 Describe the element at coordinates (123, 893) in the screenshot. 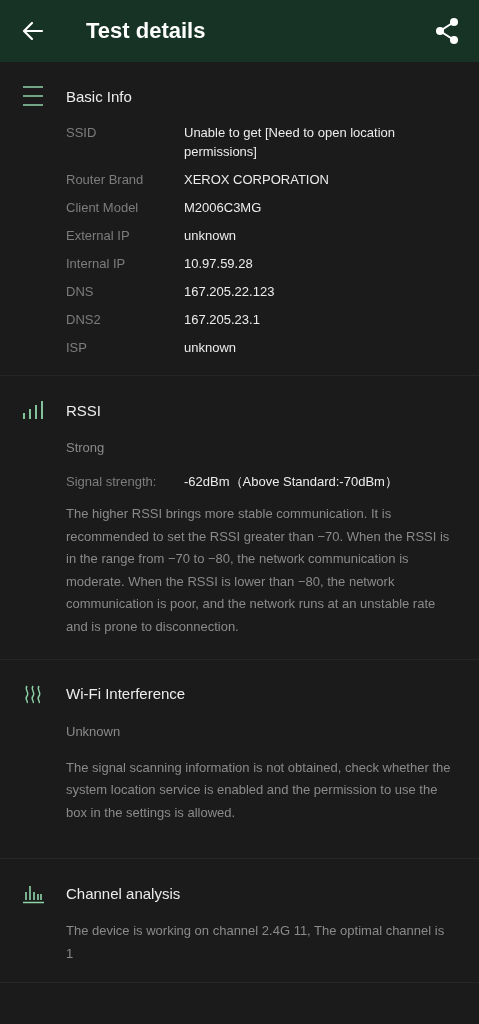

I see `section-title: Channel analysis` at that location.